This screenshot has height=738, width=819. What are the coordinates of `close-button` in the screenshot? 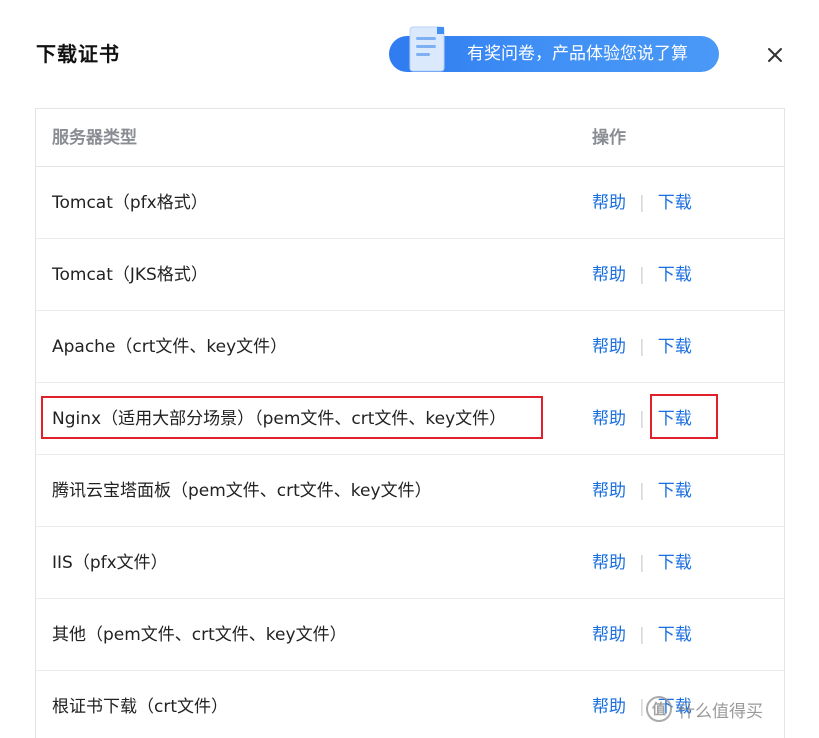 It's located at (775, 55).